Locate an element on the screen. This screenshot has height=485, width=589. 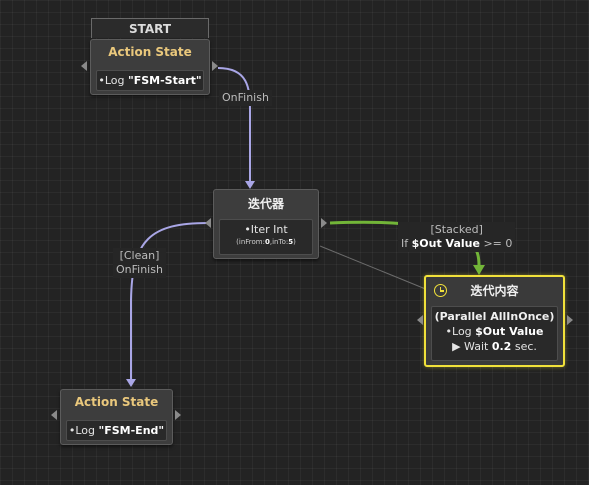
node-action-state-start: Action State •Log "FSM-Start" is located at coordinates (150, 67).